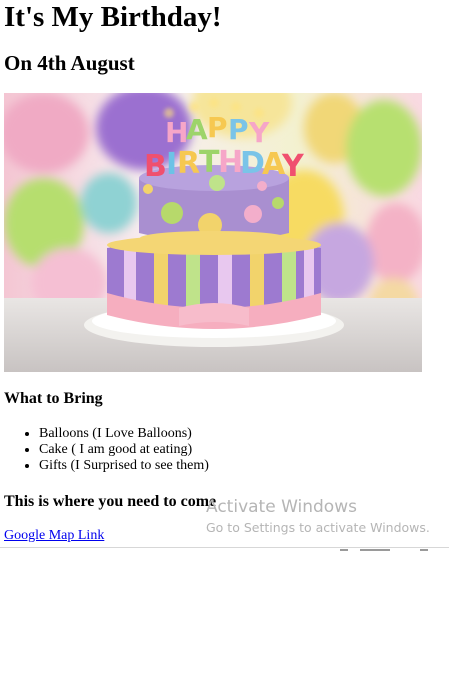 The image size is (475, 692). What do you see at coordinates (124, 466) in the screenshot?
I see `list-item: Gifts (I Surprised to see them)` at bounding box center [124, 466].